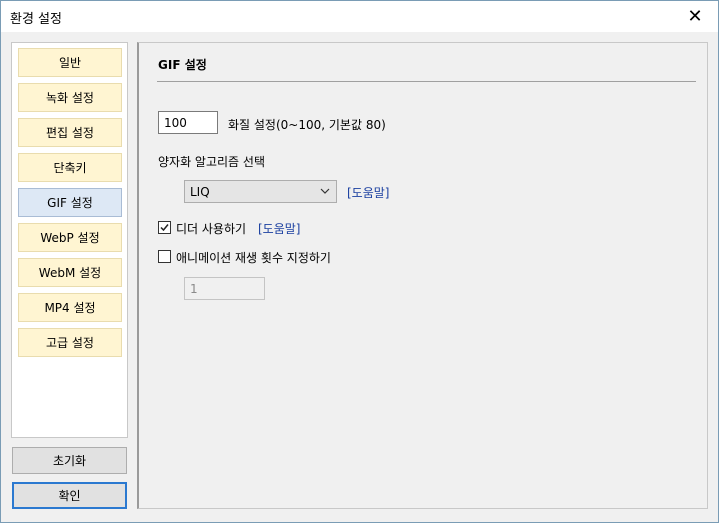  I want to click on sidebar-item-label: 편집 설정, so click(70, 133).